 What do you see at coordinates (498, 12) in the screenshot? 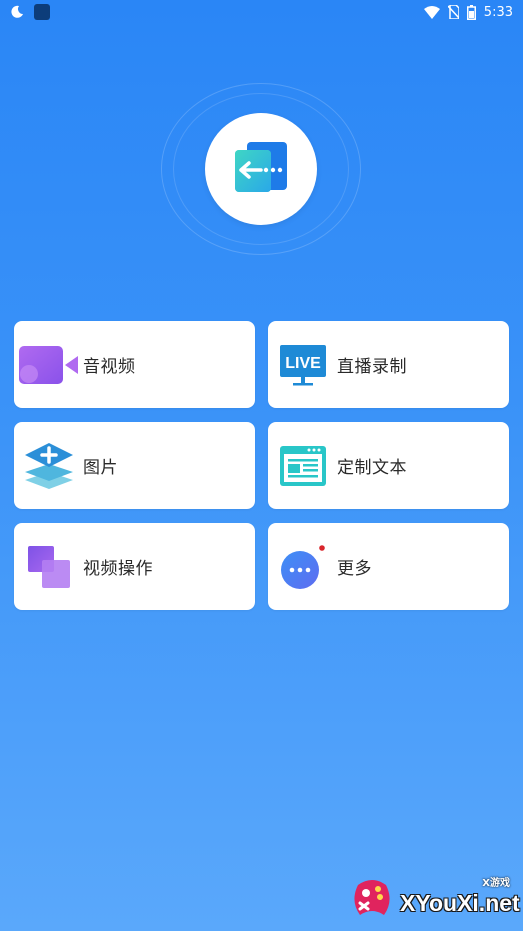
I see `status-time: 5:33` at bounding box center [498, 12].